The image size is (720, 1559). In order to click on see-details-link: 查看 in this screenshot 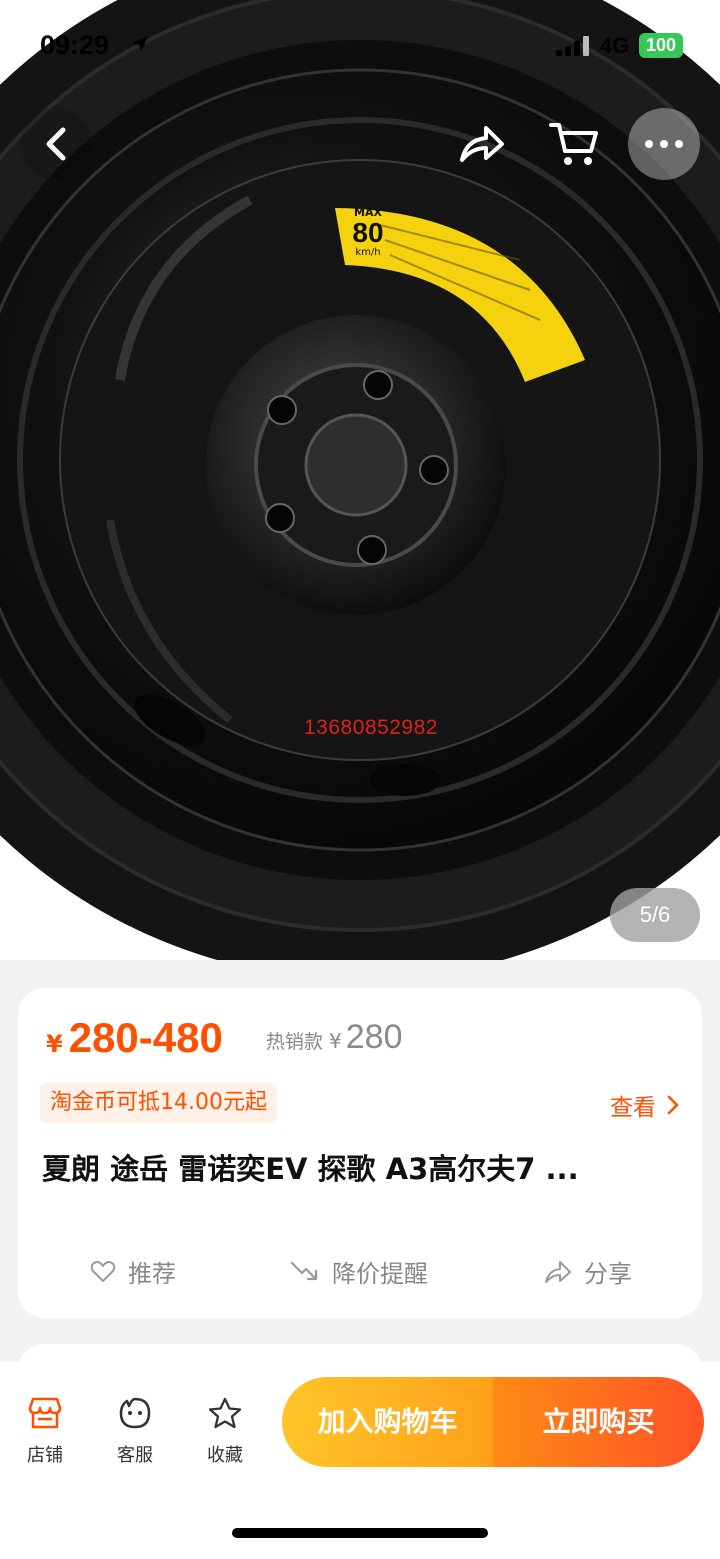, I will do `click(645, 1105)`.